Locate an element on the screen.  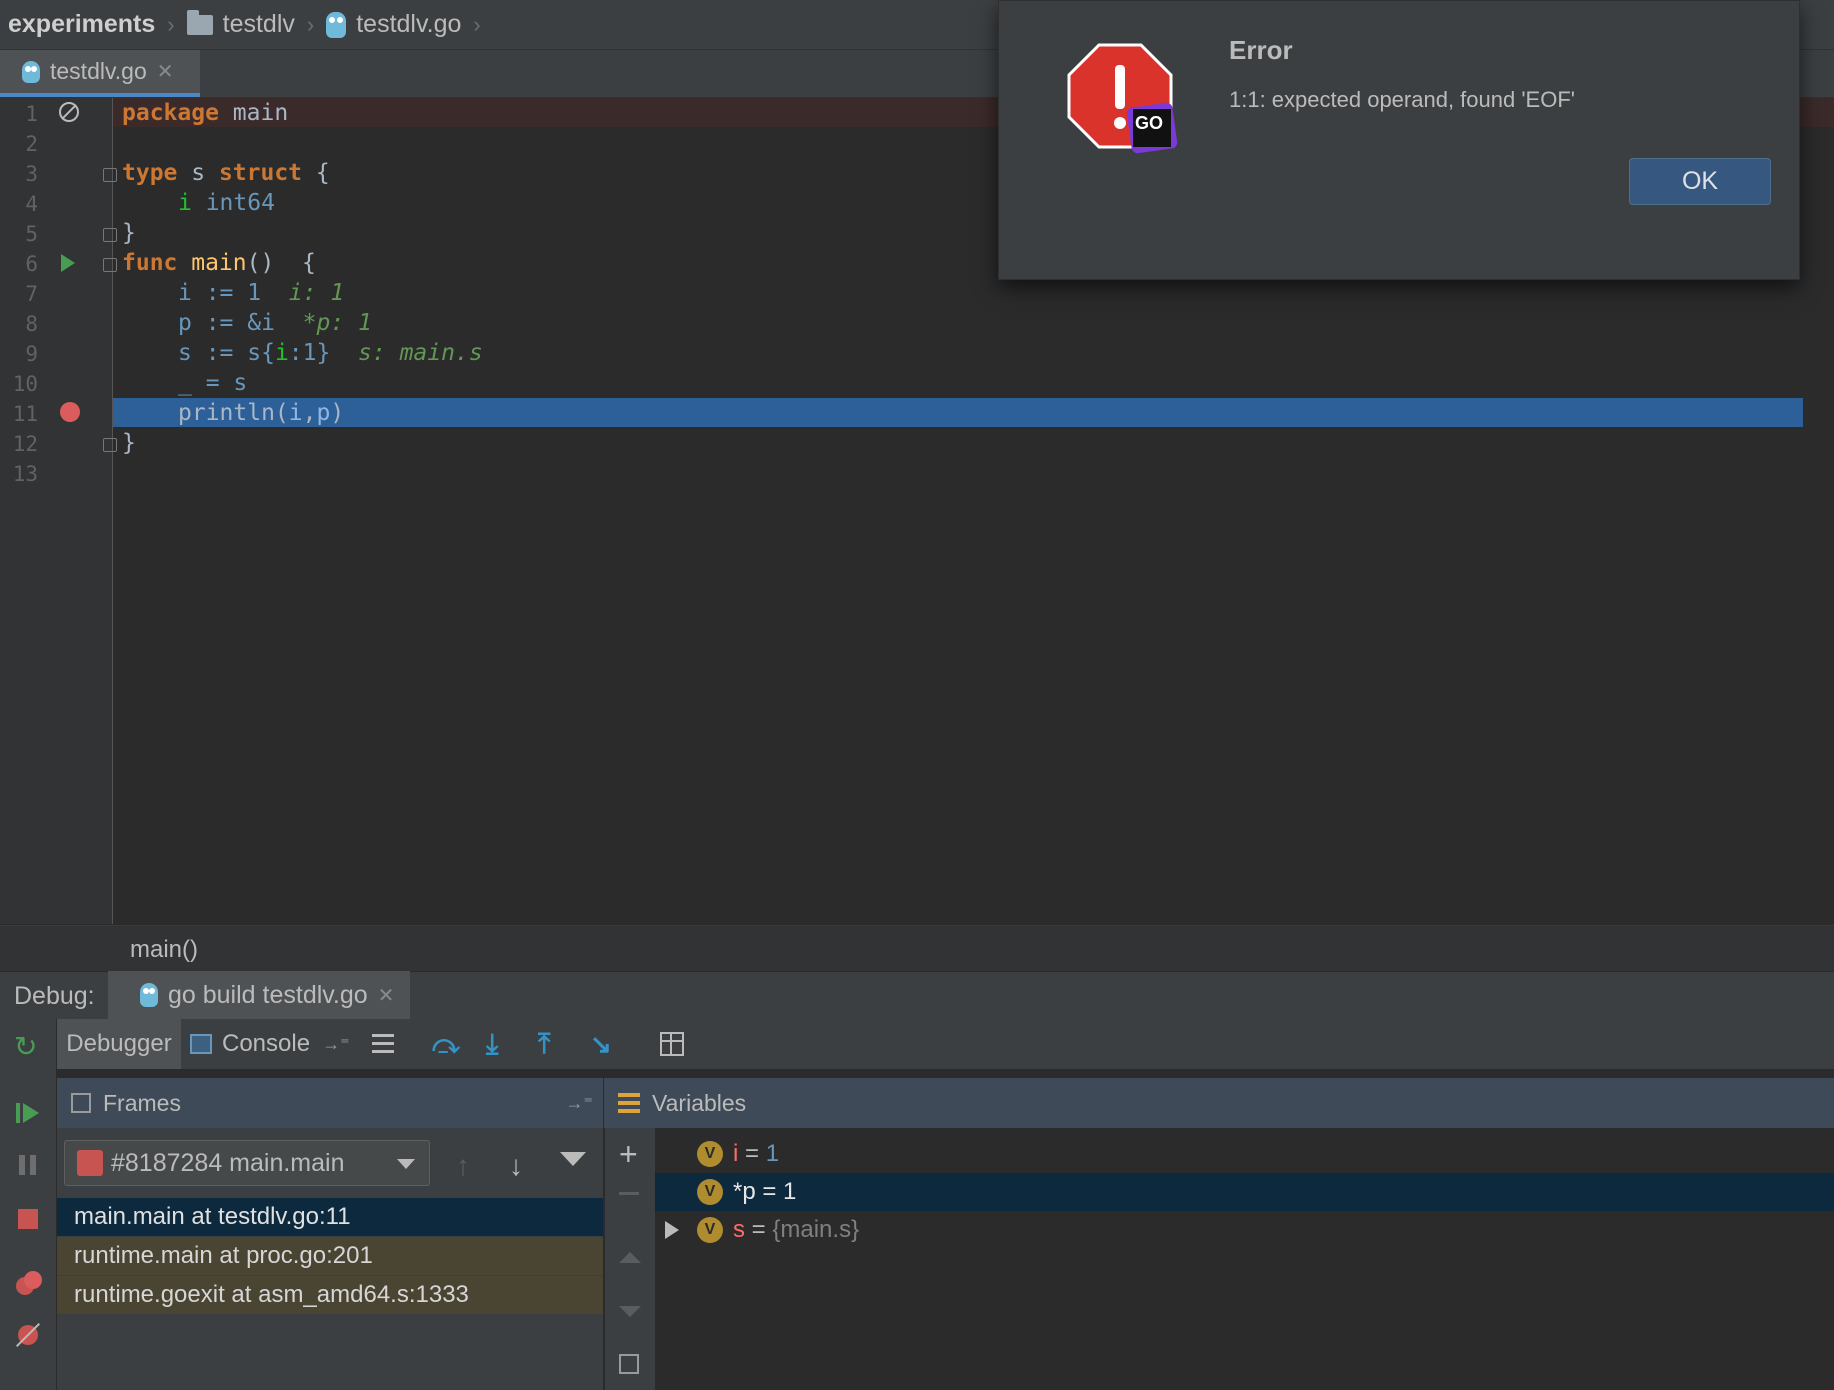
debug-label: Debug: is located at coordinates (54, 995).